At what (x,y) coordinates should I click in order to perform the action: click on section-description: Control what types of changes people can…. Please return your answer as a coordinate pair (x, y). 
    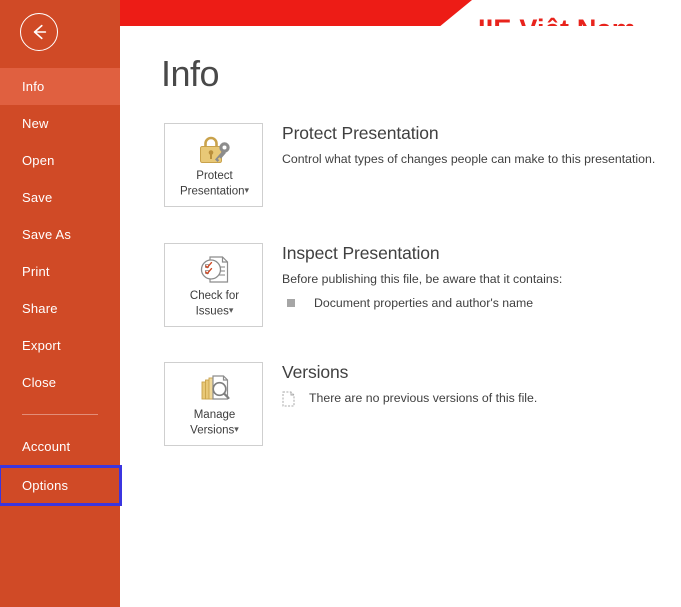
    Looking at the image, I should click on (469, 159).